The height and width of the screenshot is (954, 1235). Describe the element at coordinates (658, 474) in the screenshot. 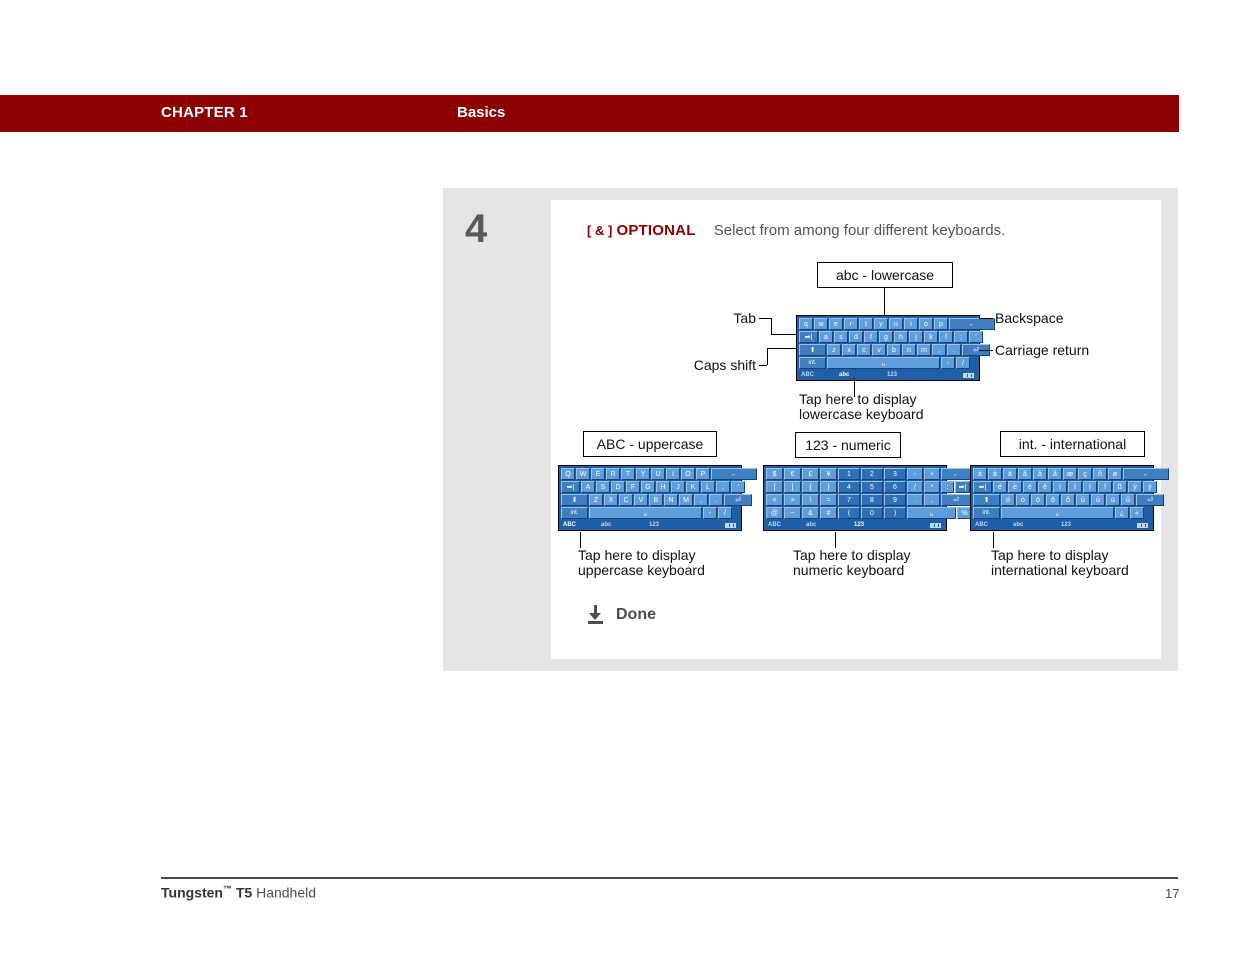

I see `key-U: U` at that location.